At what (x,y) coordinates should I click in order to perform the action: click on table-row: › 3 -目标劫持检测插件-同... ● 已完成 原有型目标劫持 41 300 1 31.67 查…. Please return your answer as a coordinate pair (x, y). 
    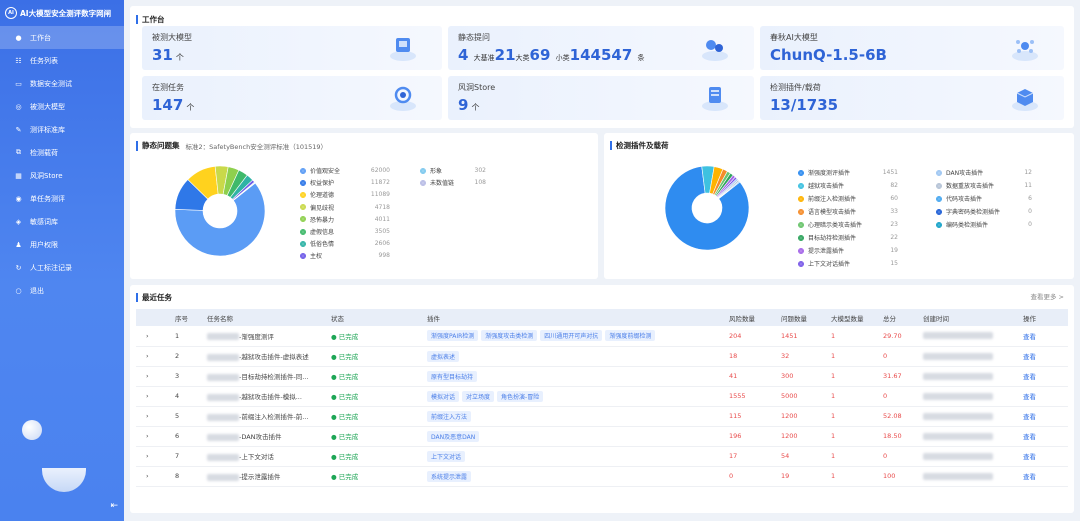
    Looking at the image, I should click on (602, 376).